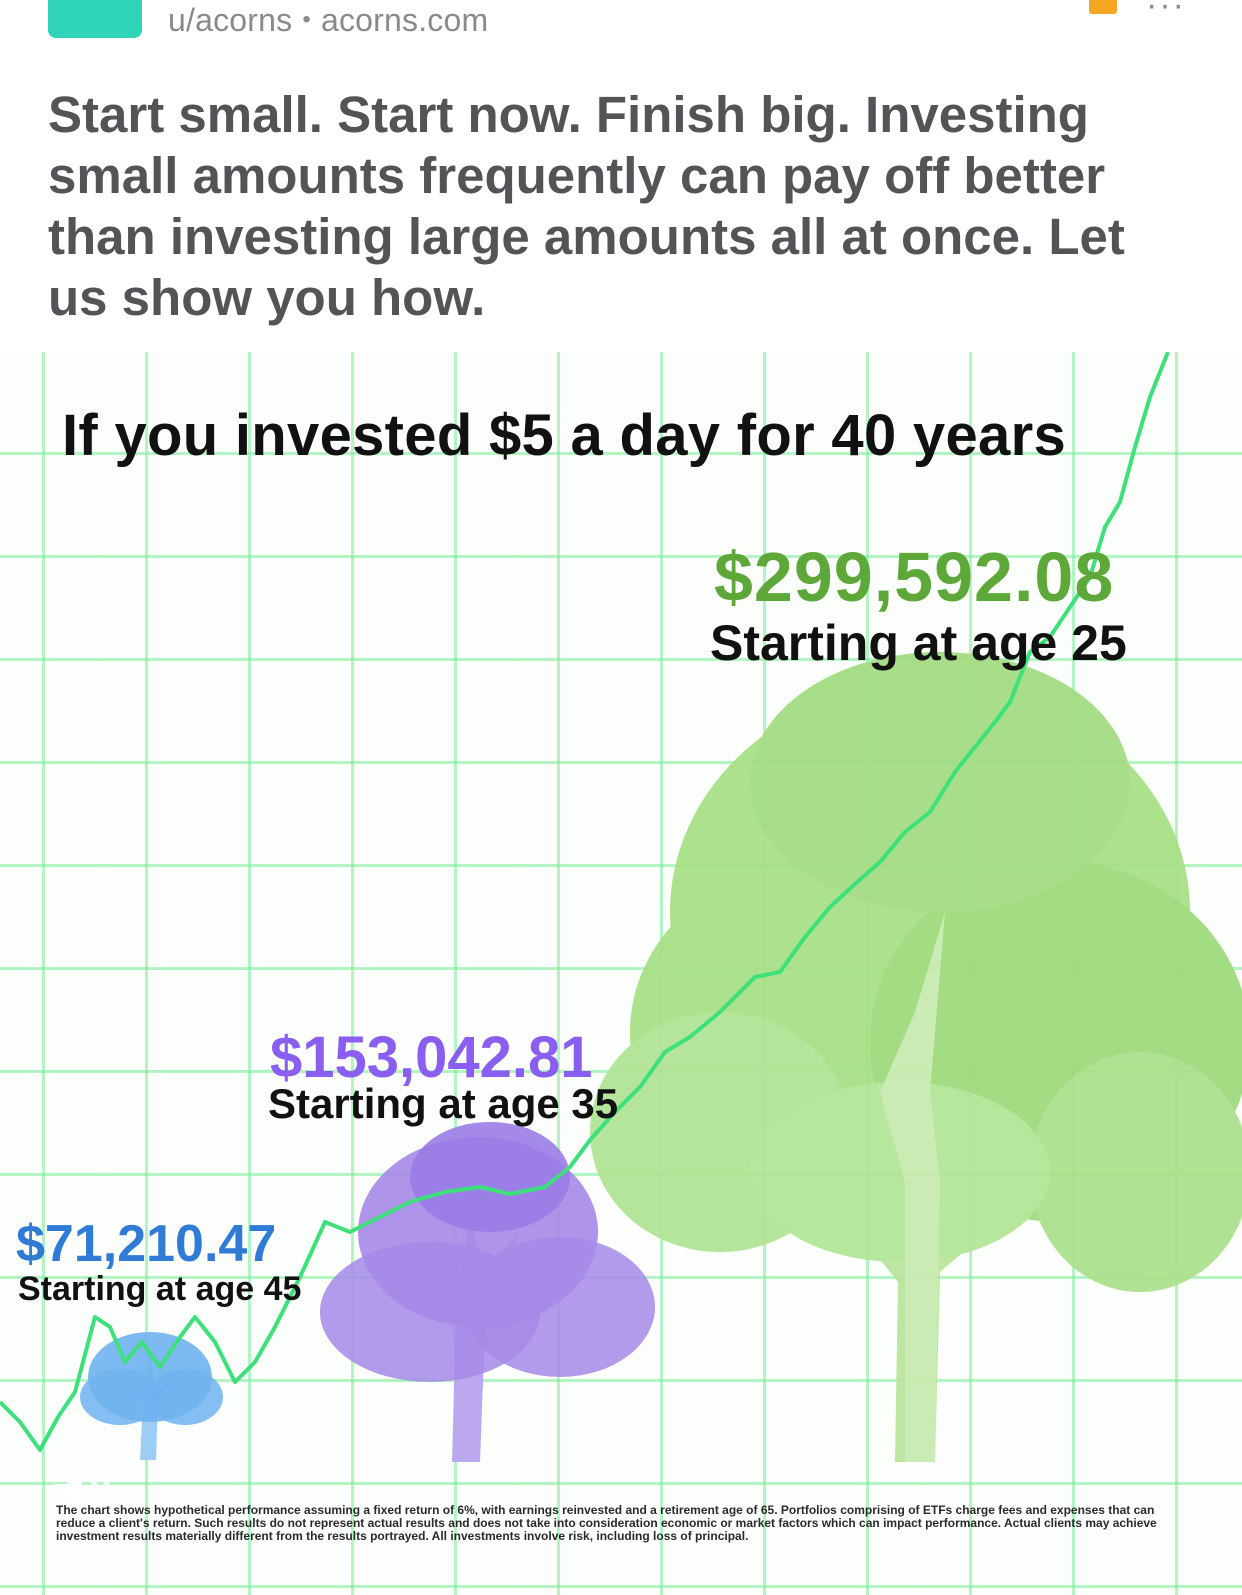  I want to click on post-header: u/acorns • acorns.com ···, so click(621, 30).